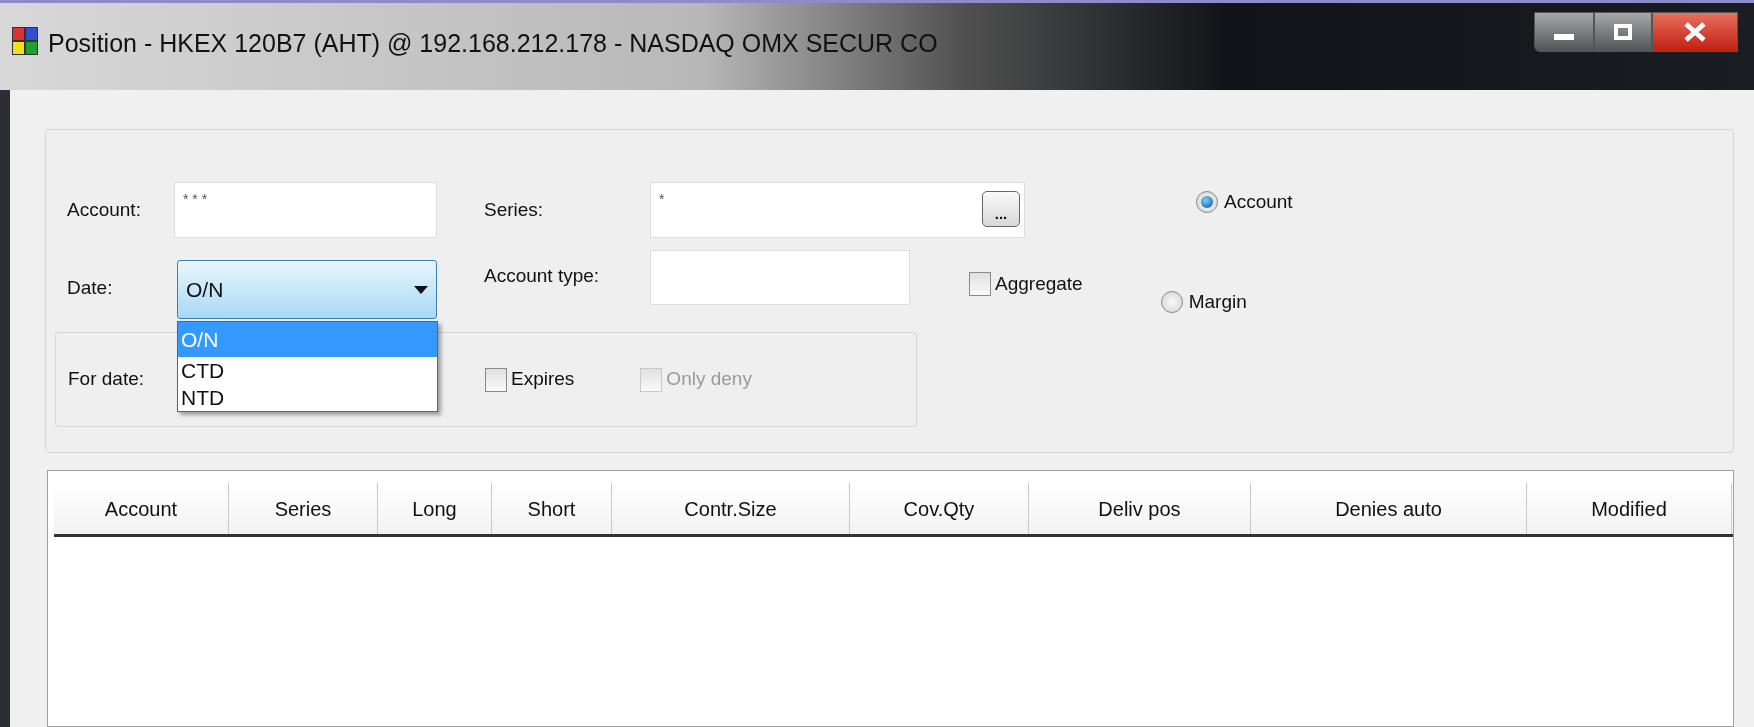 Image resolution: width=1754 pixels, height=727 pixels. I want to click on caret-icon, so click(421, 289).